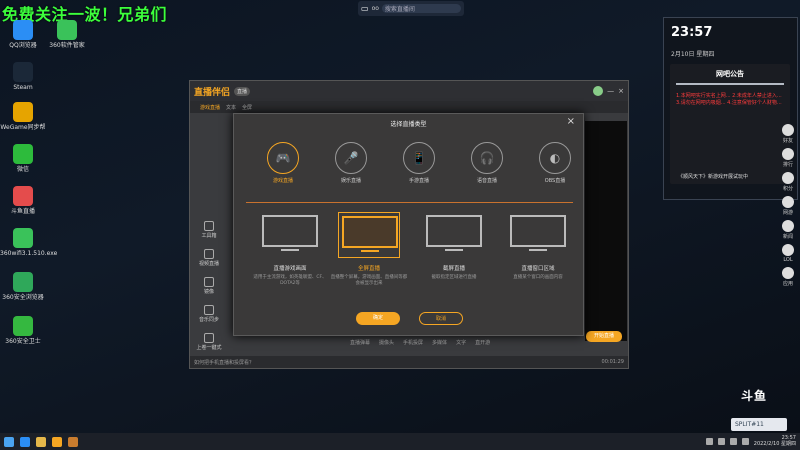 The width and height of the screenshot is (800, 450). I want to click on version-badge: 直播, so click(242, 91).